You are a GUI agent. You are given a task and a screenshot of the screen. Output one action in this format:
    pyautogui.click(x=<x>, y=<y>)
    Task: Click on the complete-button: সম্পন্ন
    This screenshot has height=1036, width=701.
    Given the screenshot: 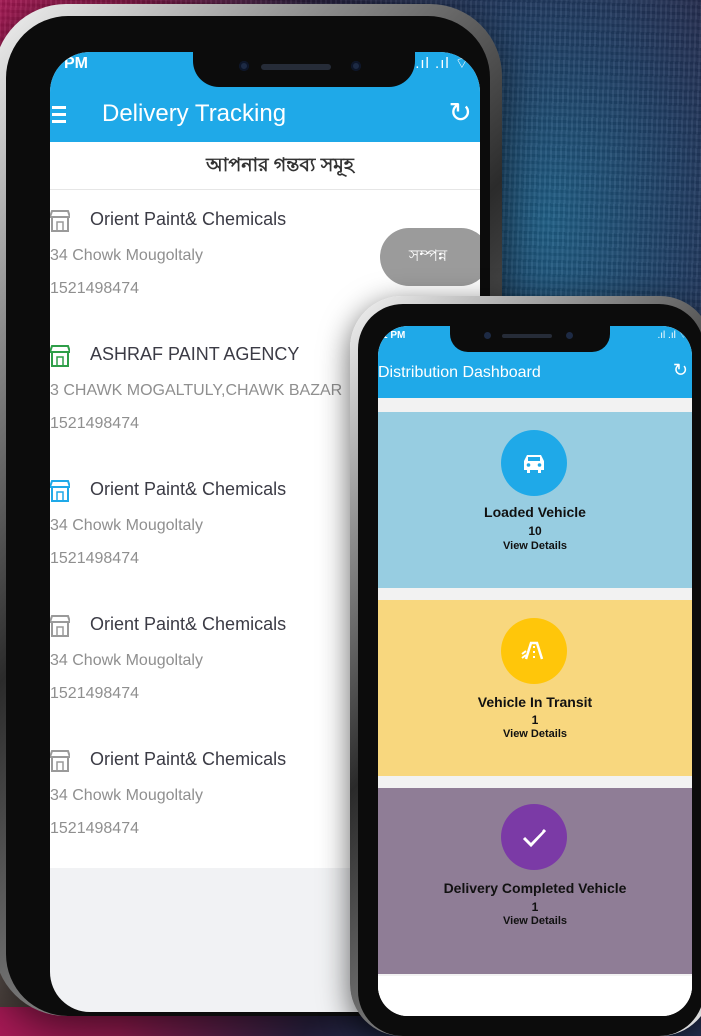 What is the action you would take?
    pyautogui.click(x=430, y=257)
    